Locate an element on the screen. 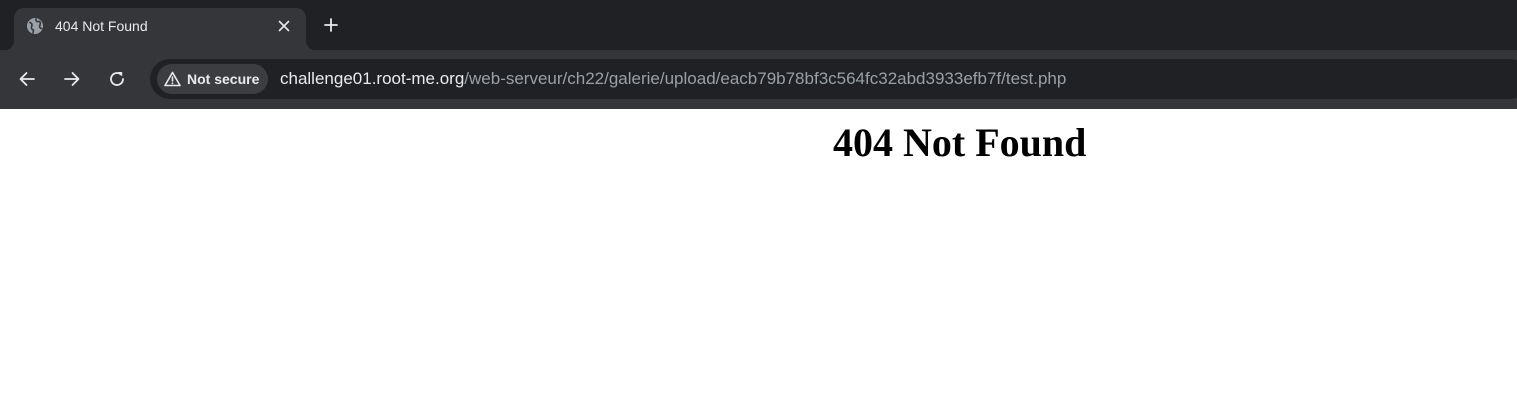  url-host: challenge01.root-me.org is located at coordinates (372, 78).